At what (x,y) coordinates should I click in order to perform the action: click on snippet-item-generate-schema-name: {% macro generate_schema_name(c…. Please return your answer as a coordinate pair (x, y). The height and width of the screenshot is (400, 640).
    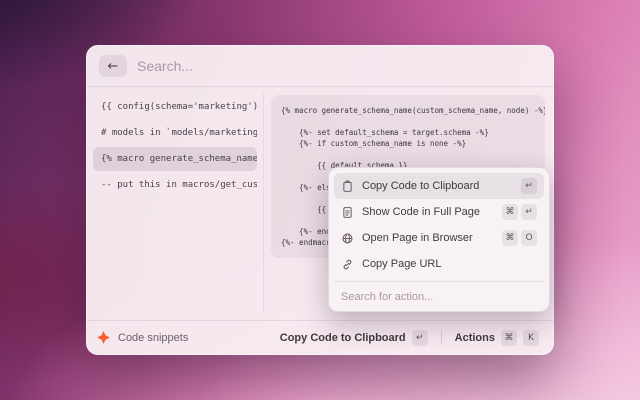
    Looking at the image, I should click on (175, 159).